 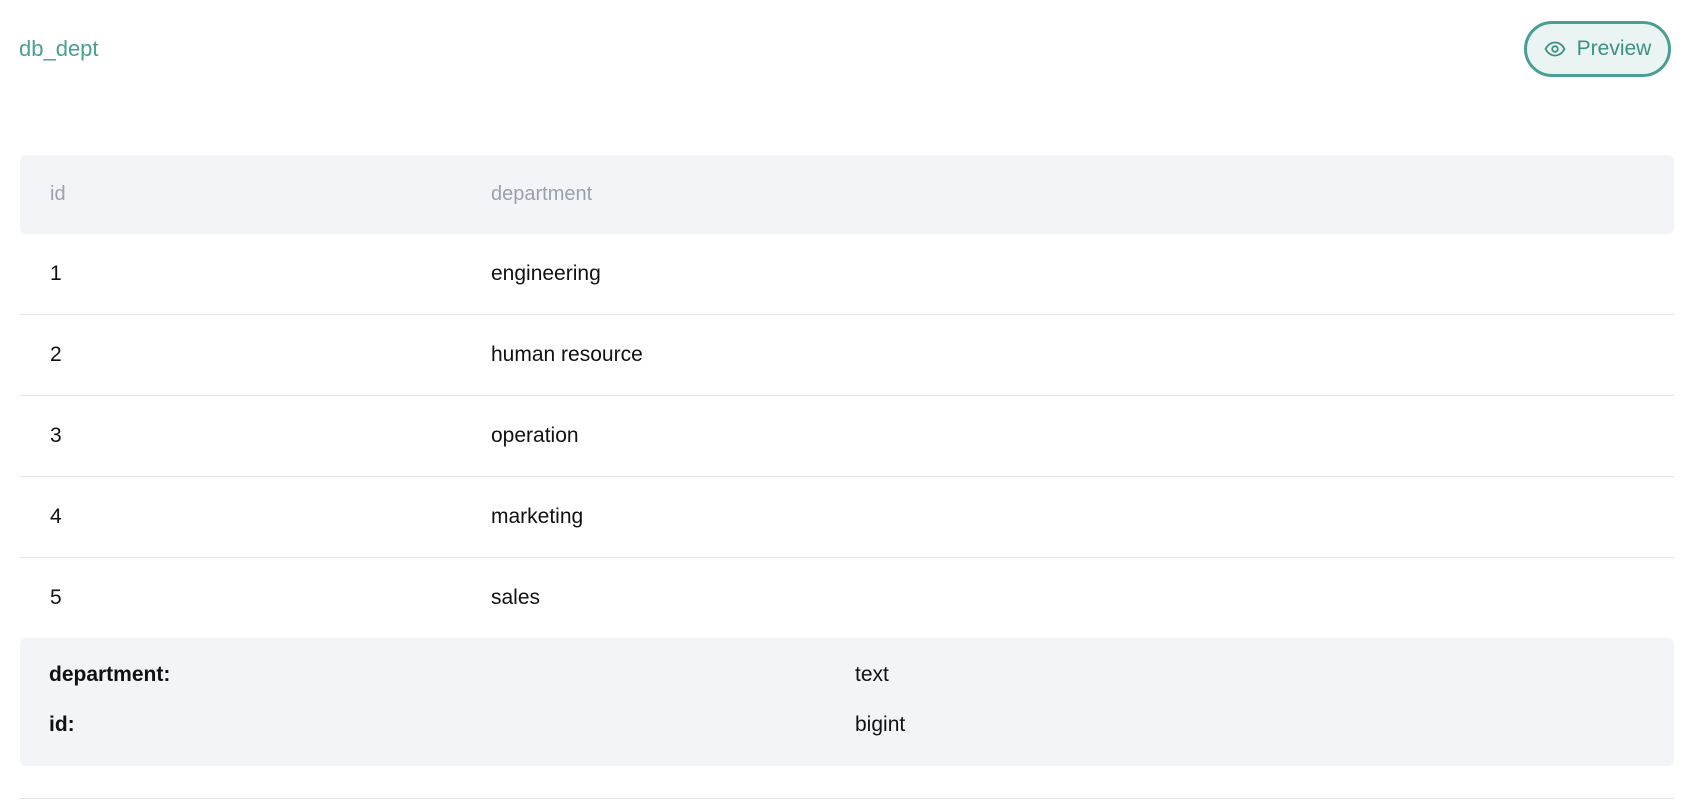 What do you see at coordinates (541, 194) in the screenshot?
I see `column-header-department: department` at bounding box center [541, 194].